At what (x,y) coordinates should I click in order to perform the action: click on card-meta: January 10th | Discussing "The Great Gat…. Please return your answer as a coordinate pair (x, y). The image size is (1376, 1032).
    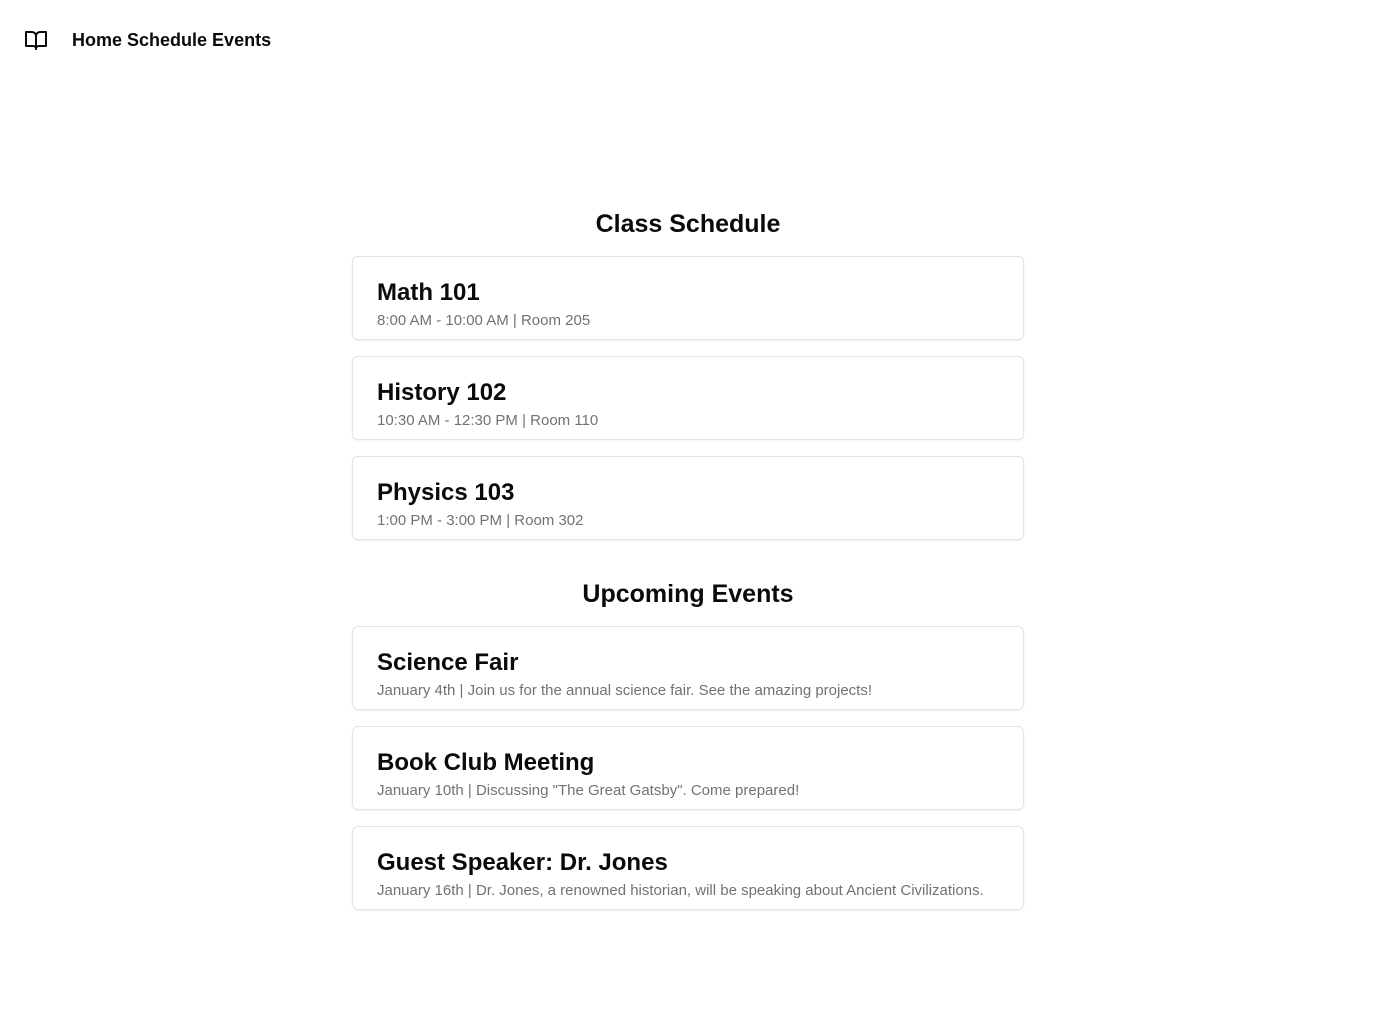
    Looking at the image, I should click on (588, 790).